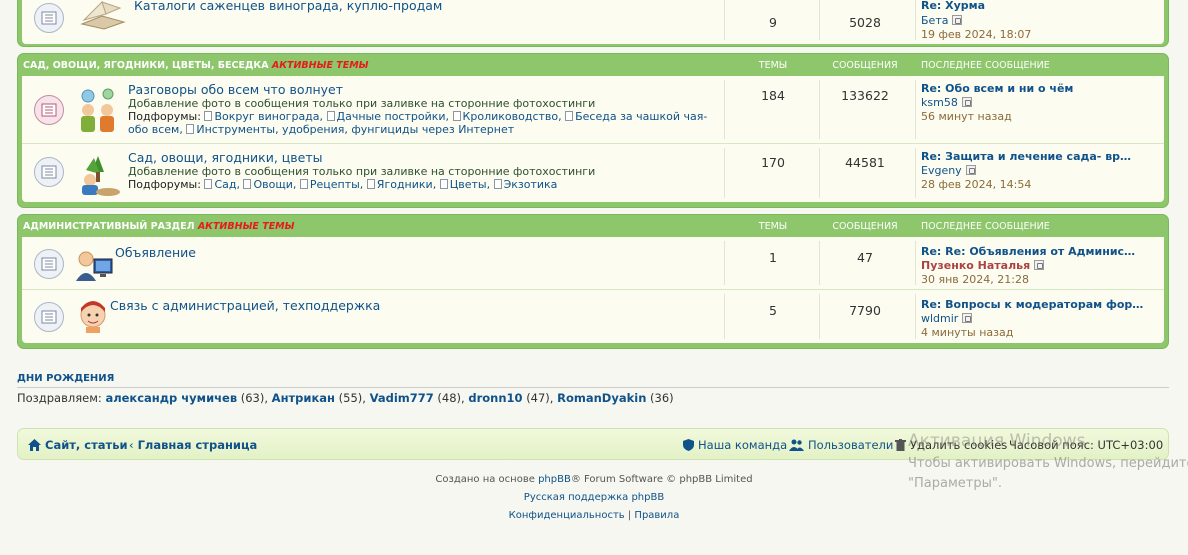  Describe the element at coordinates (939, 102) in the screenshot. I see `last-post-user-link: ksm58` at that location.